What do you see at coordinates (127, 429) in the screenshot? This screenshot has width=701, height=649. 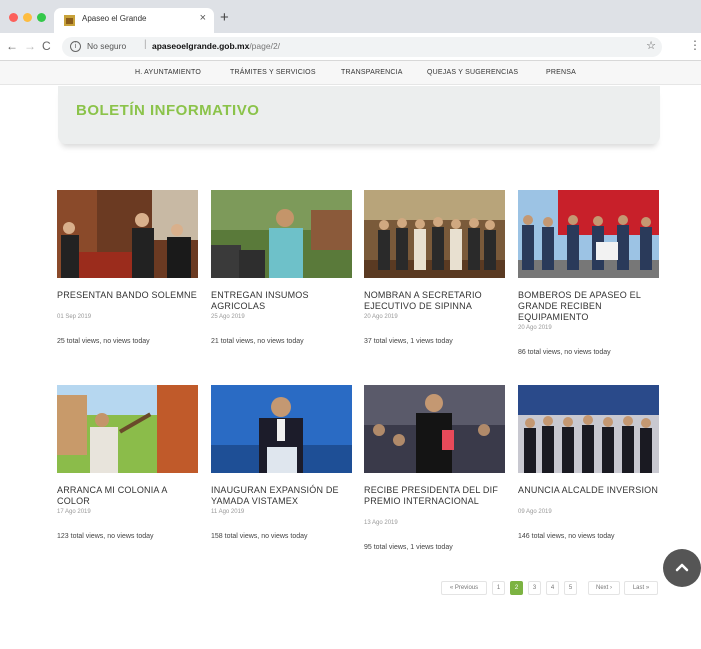 I see `painting-photo-icon` at bounding box center [127, 429].